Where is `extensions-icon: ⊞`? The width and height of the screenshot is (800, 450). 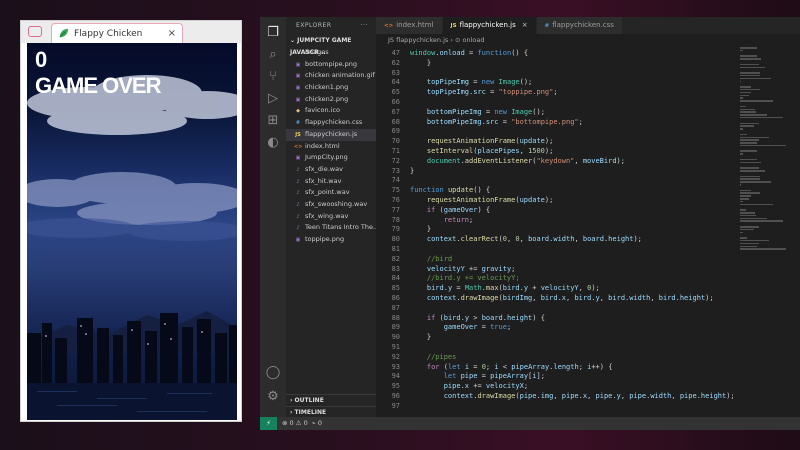 extensions-icon: ⊞ is located at coordinates (273, 121).